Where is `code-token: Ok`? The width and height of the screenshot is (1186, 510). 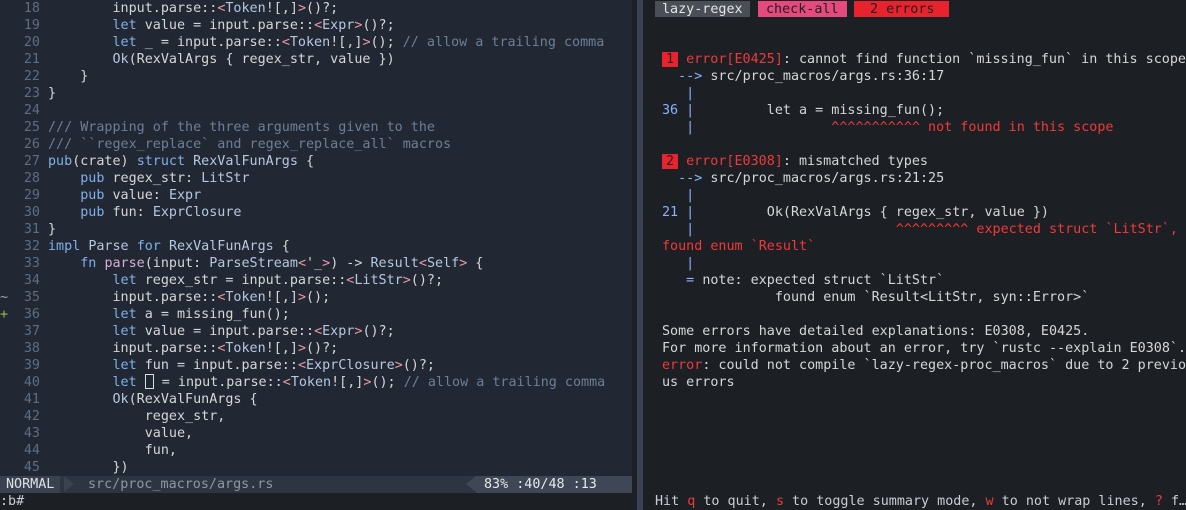 code-token: Ok is located at coordinates (120, 399).